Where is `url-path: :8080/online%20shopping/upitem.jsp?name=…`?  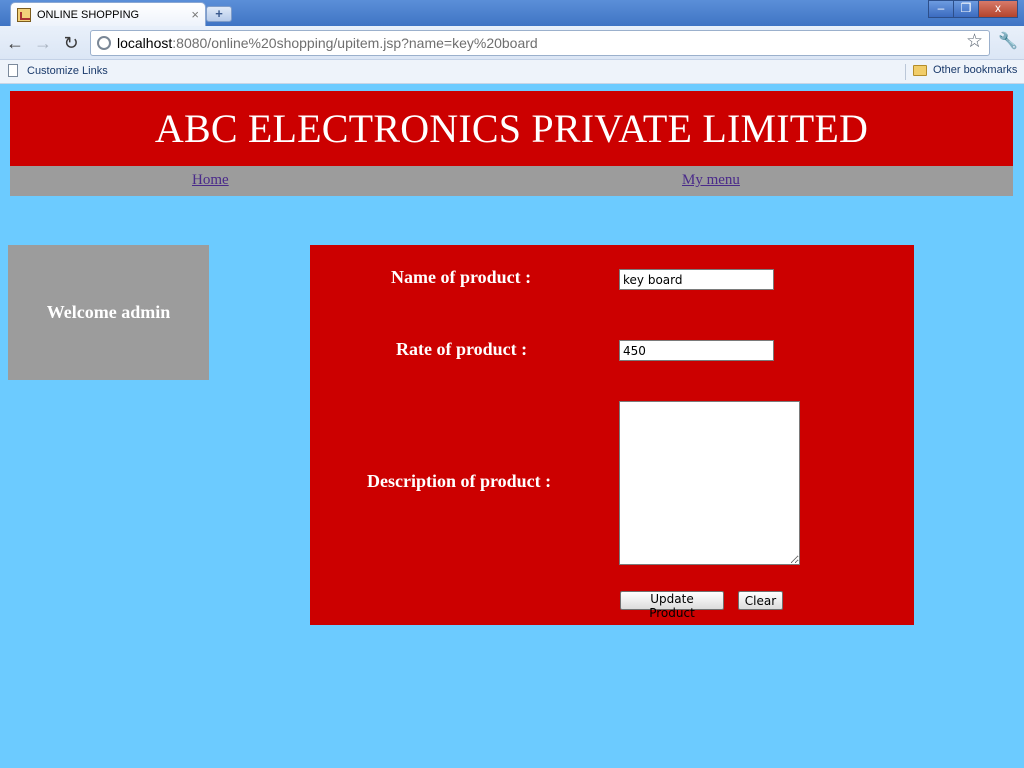 url-path: :8080/online%20shopping/upitem.jsp?name=… is located at coordinates (355, 43).